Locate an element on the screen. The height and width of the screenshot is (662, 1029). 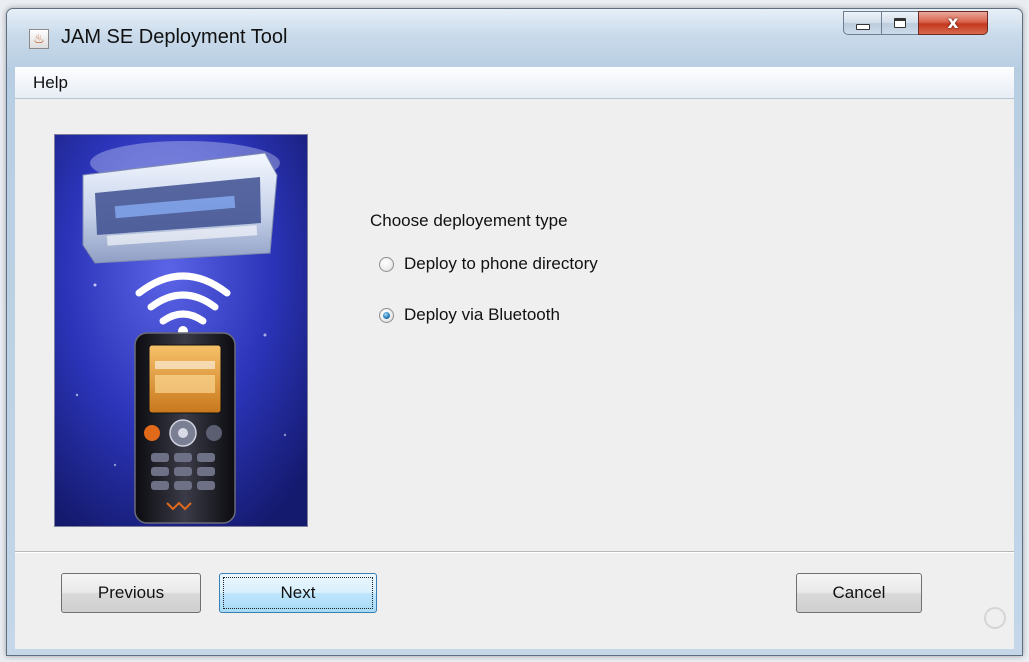
previous-button-label: Previous is located at coordinates (131, 592).